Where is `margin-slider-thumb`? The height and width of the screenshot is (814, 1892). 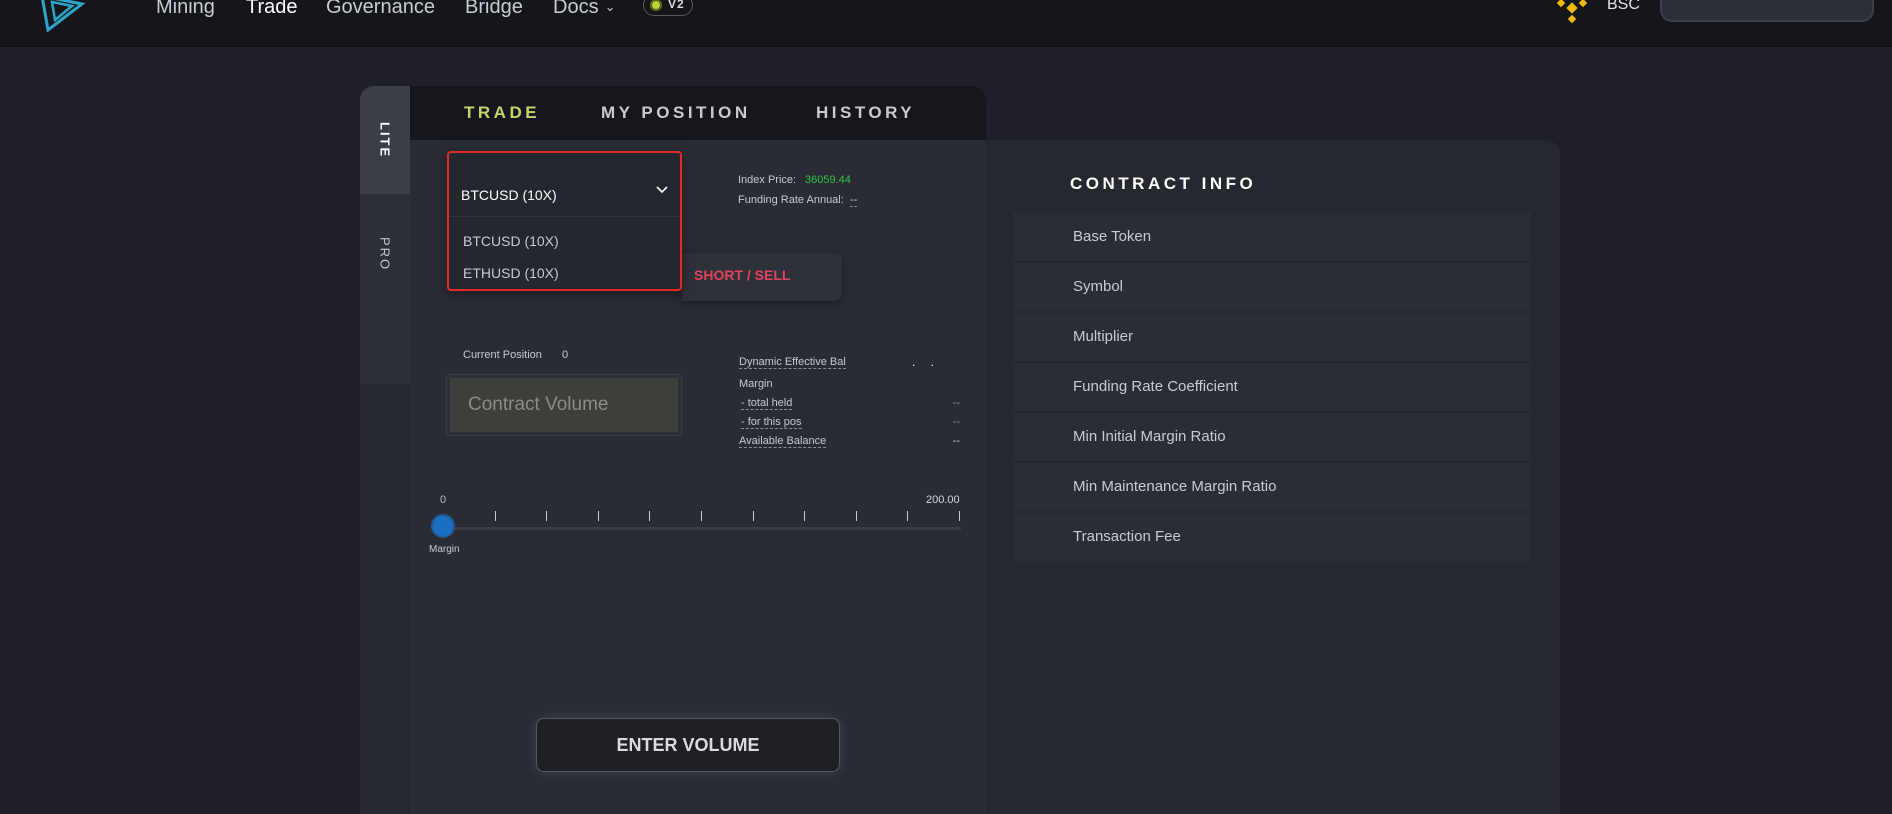
margin-slider-thumb is located at coordinates (443, 526).